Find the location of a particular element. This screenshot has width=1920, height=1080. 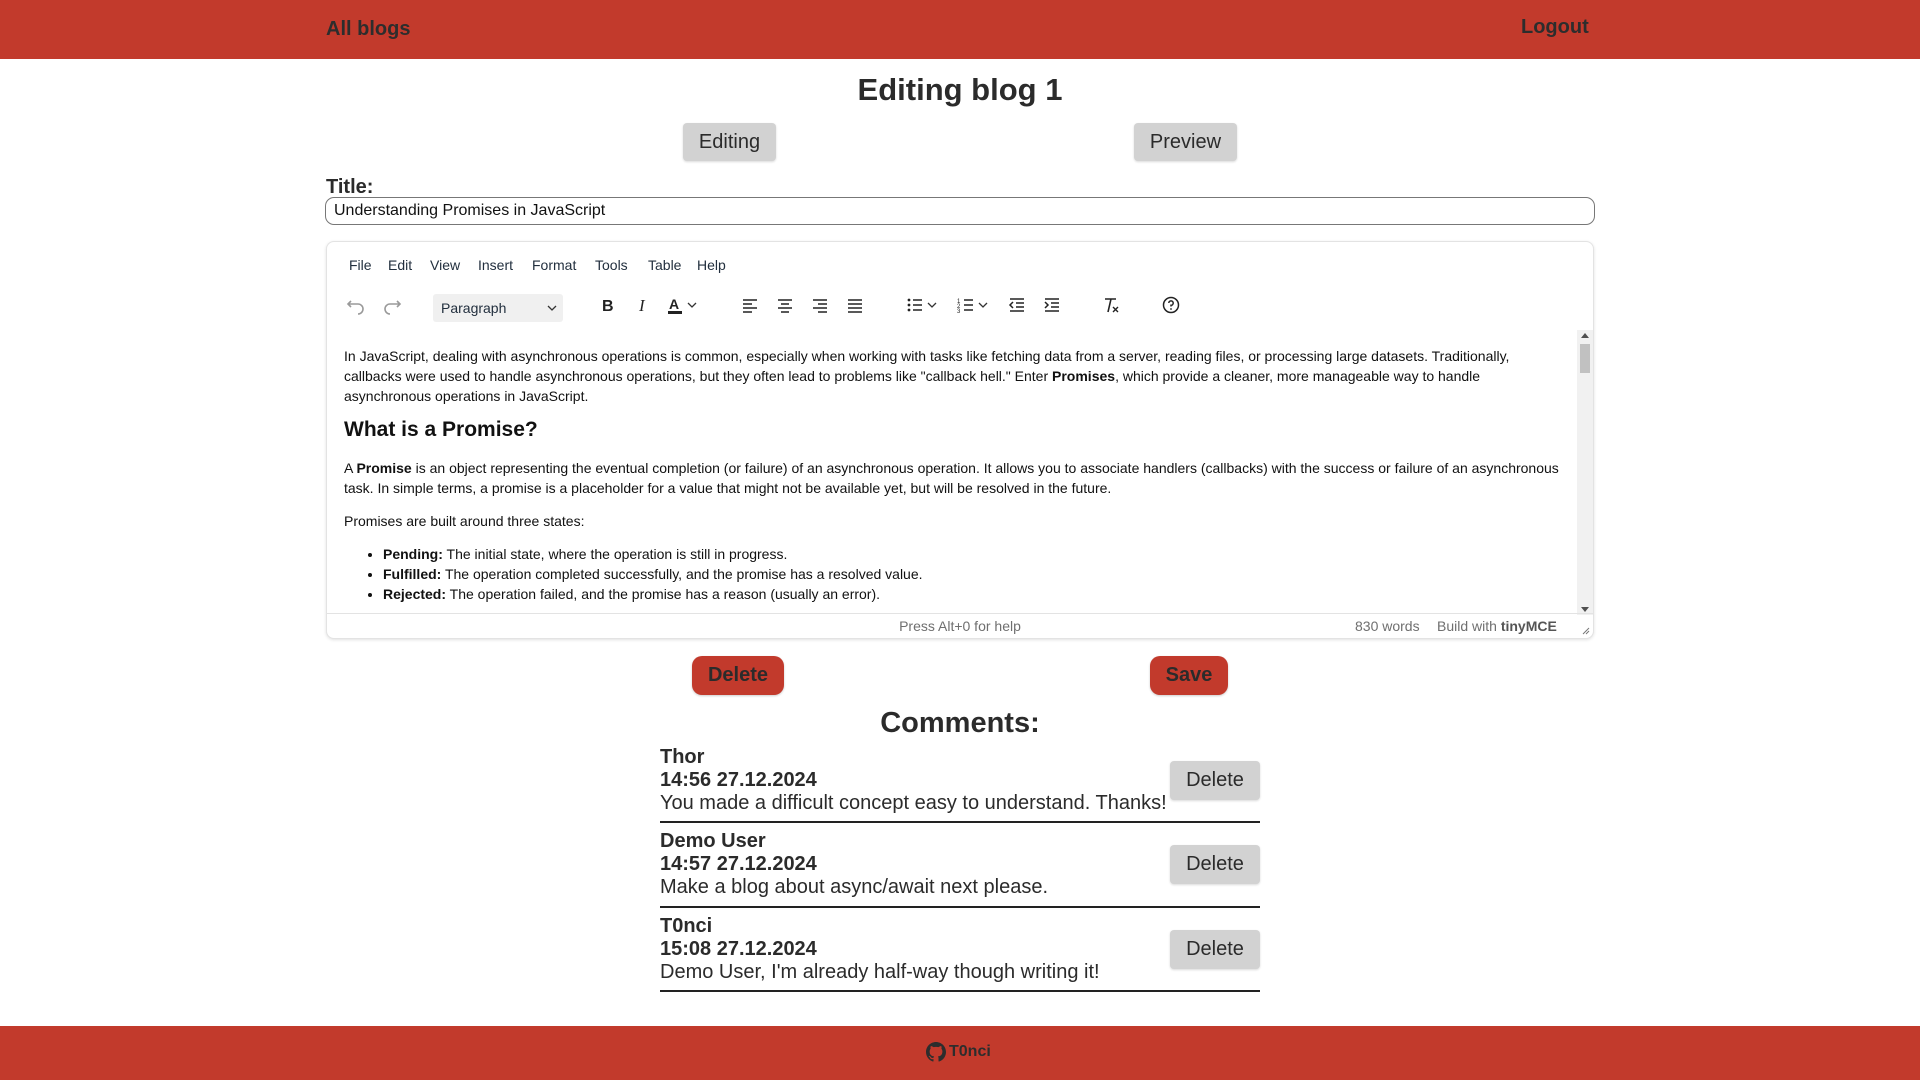

all-blogs-link: All blogs is located at coordinates (368, 29).